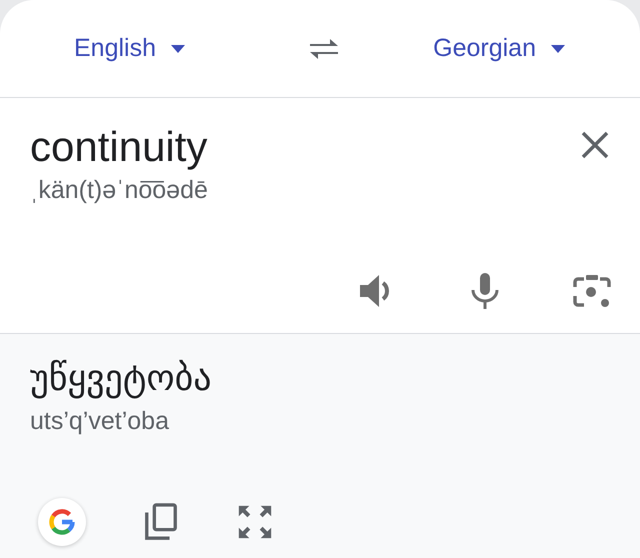 The height and width of the screenshot is (558, 640). What do you see at coordinates (485, 291) in the screenshot?
I see `microphone-icon` at bounding box center [485, 291].